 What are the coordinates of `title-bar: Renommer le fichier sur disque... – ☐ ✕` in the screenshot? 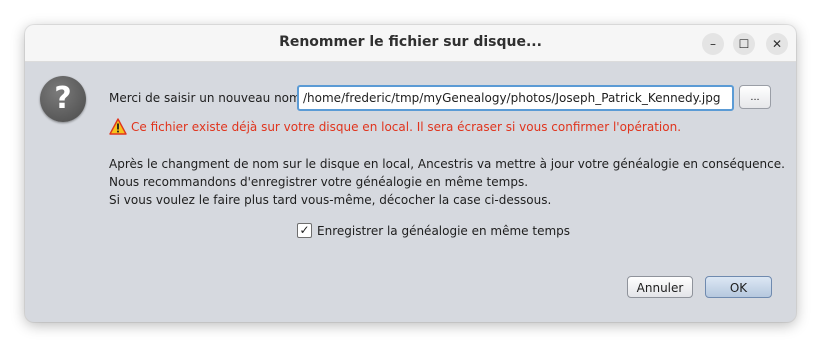 It's located at (410, 43).